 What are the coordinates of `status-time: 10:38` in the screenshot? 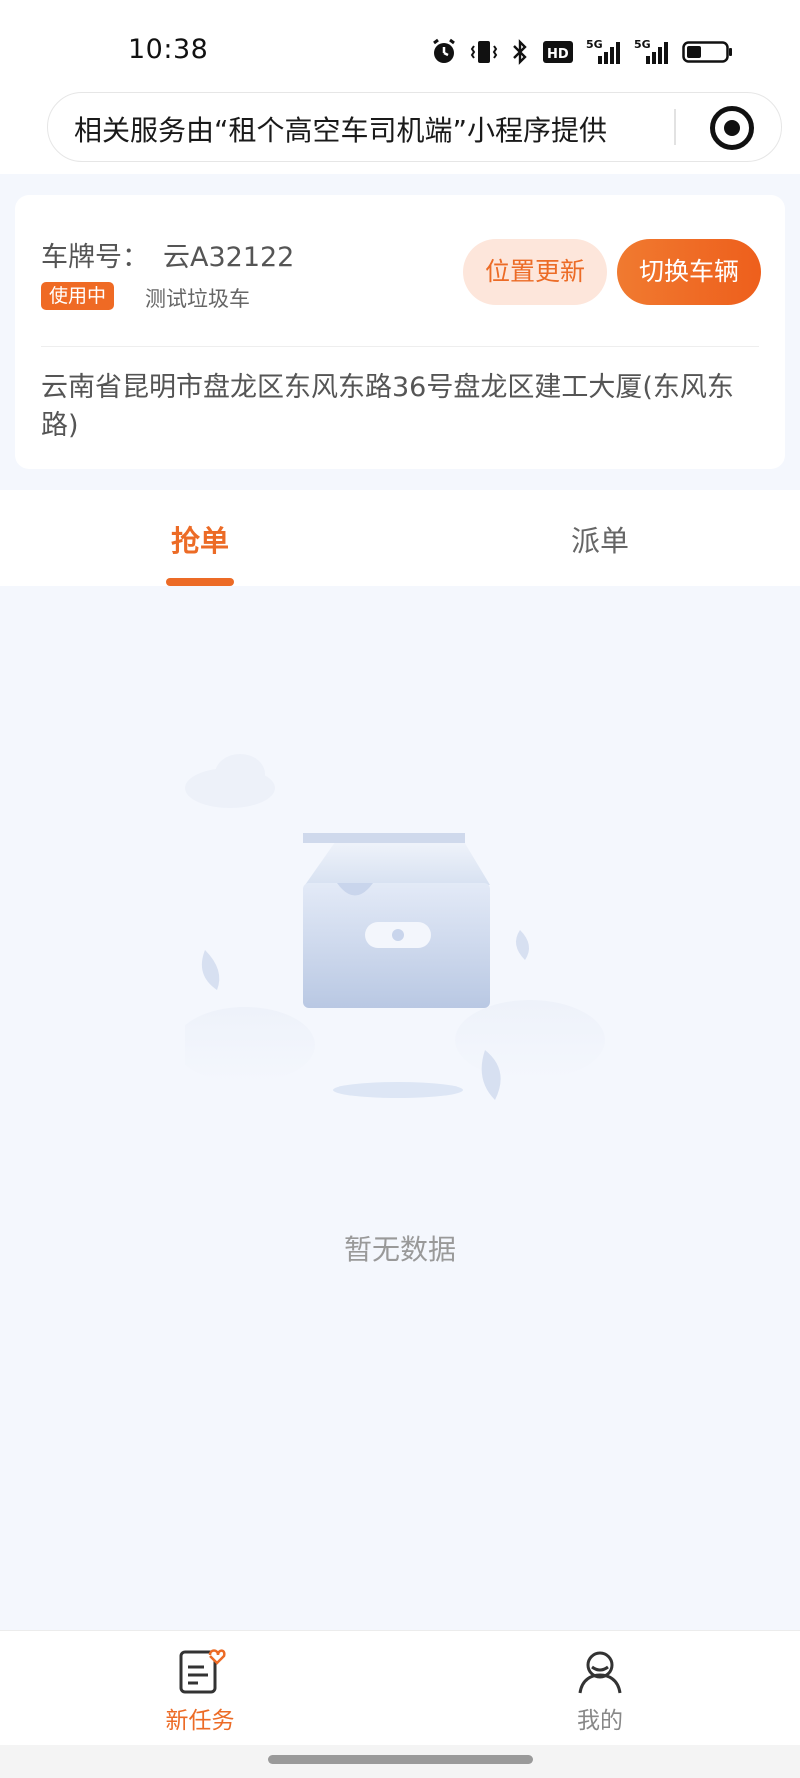 It's located at (168, 49).